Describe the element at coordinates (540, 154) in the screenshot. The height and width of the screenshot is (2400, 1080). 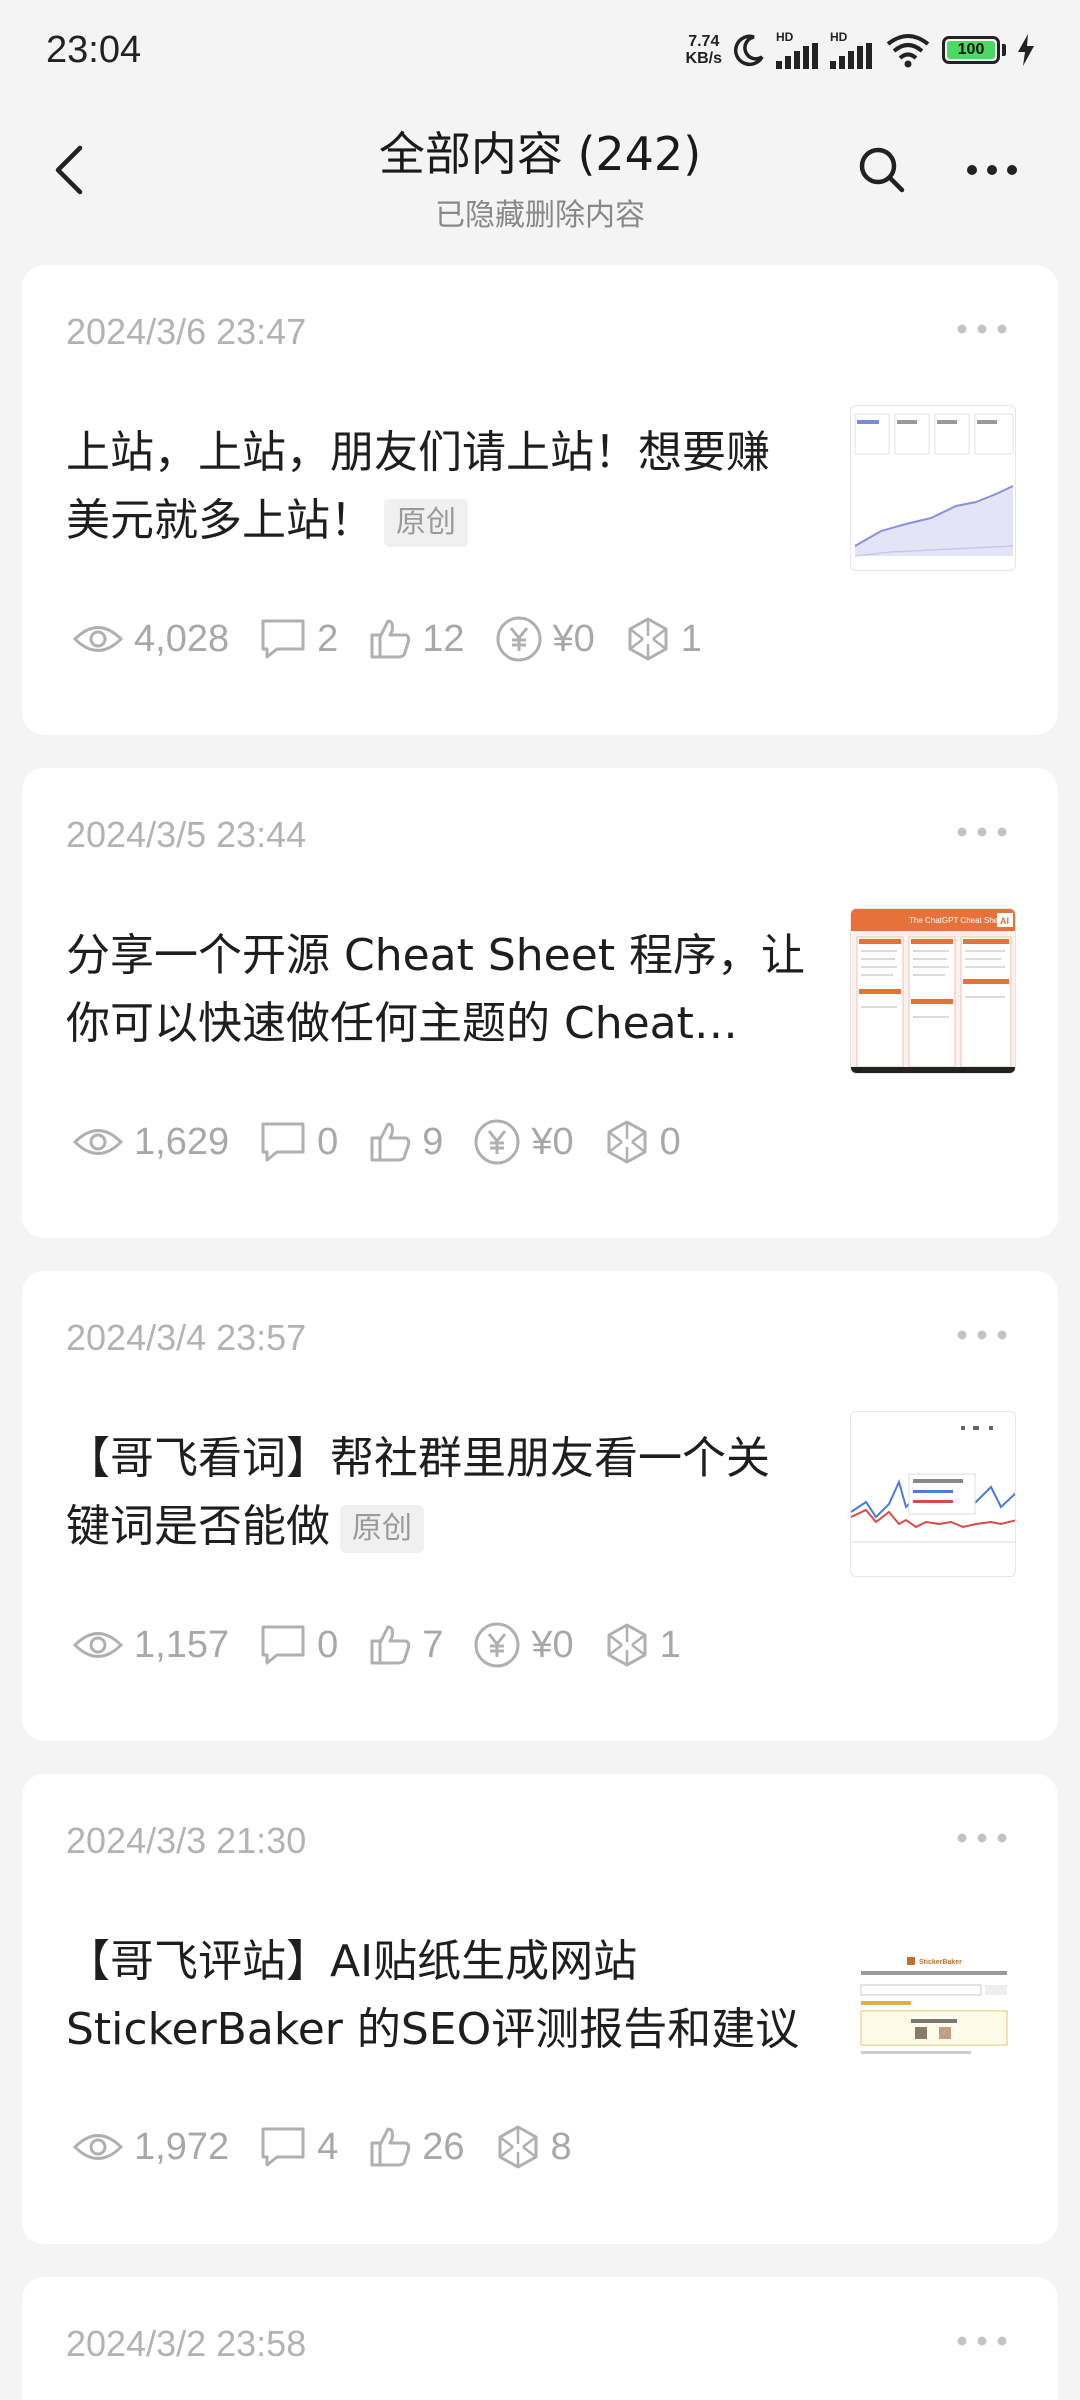
I see `page-title: 全部内容 (242)` at that location.